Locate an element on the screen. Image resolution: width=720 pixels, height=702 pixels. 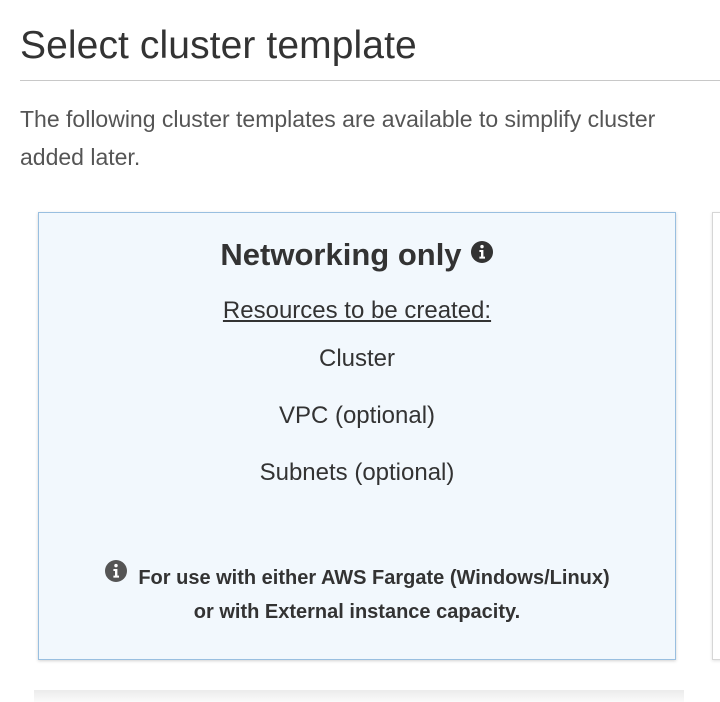
resource-item-cluster: Cluster is located at coordinates (357, 358).